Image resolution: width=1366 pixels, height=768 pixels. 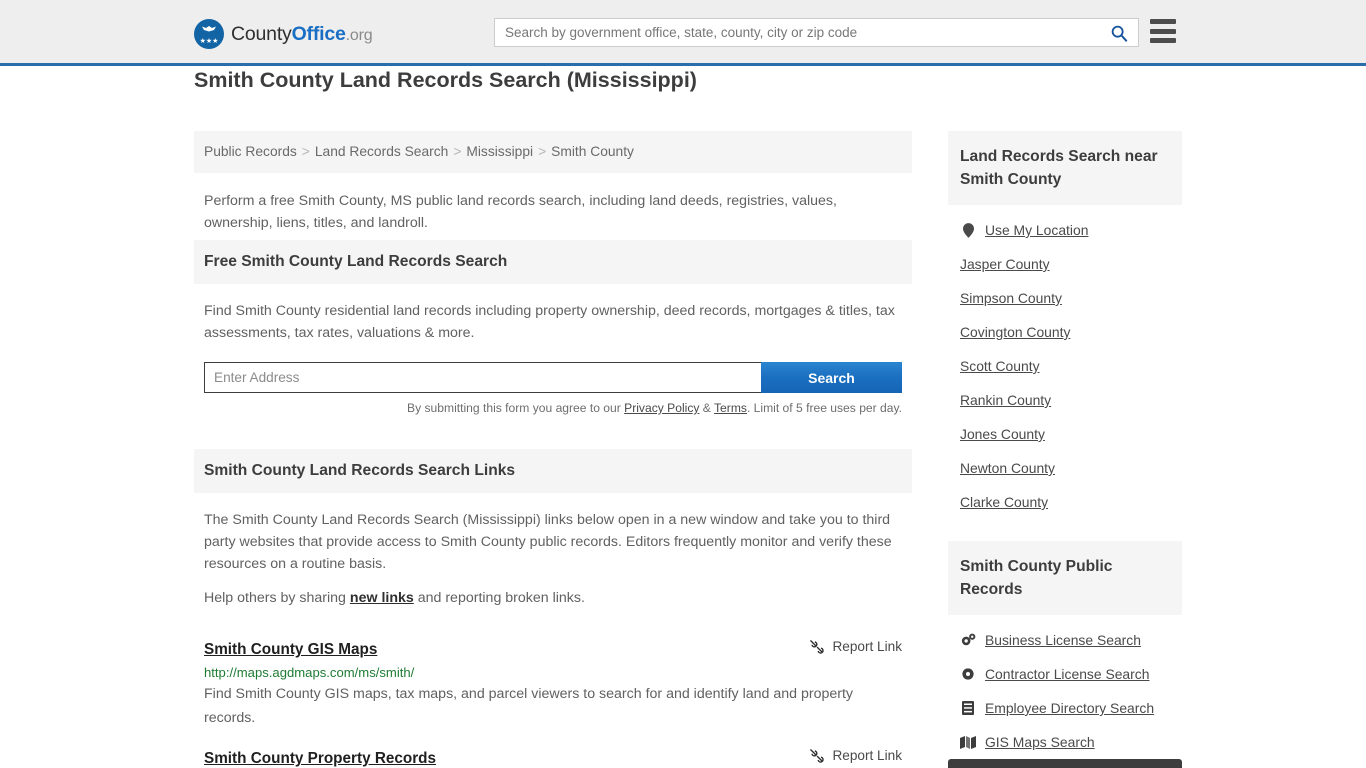 I want to click on global-search-box, so click(x=816, y=32).